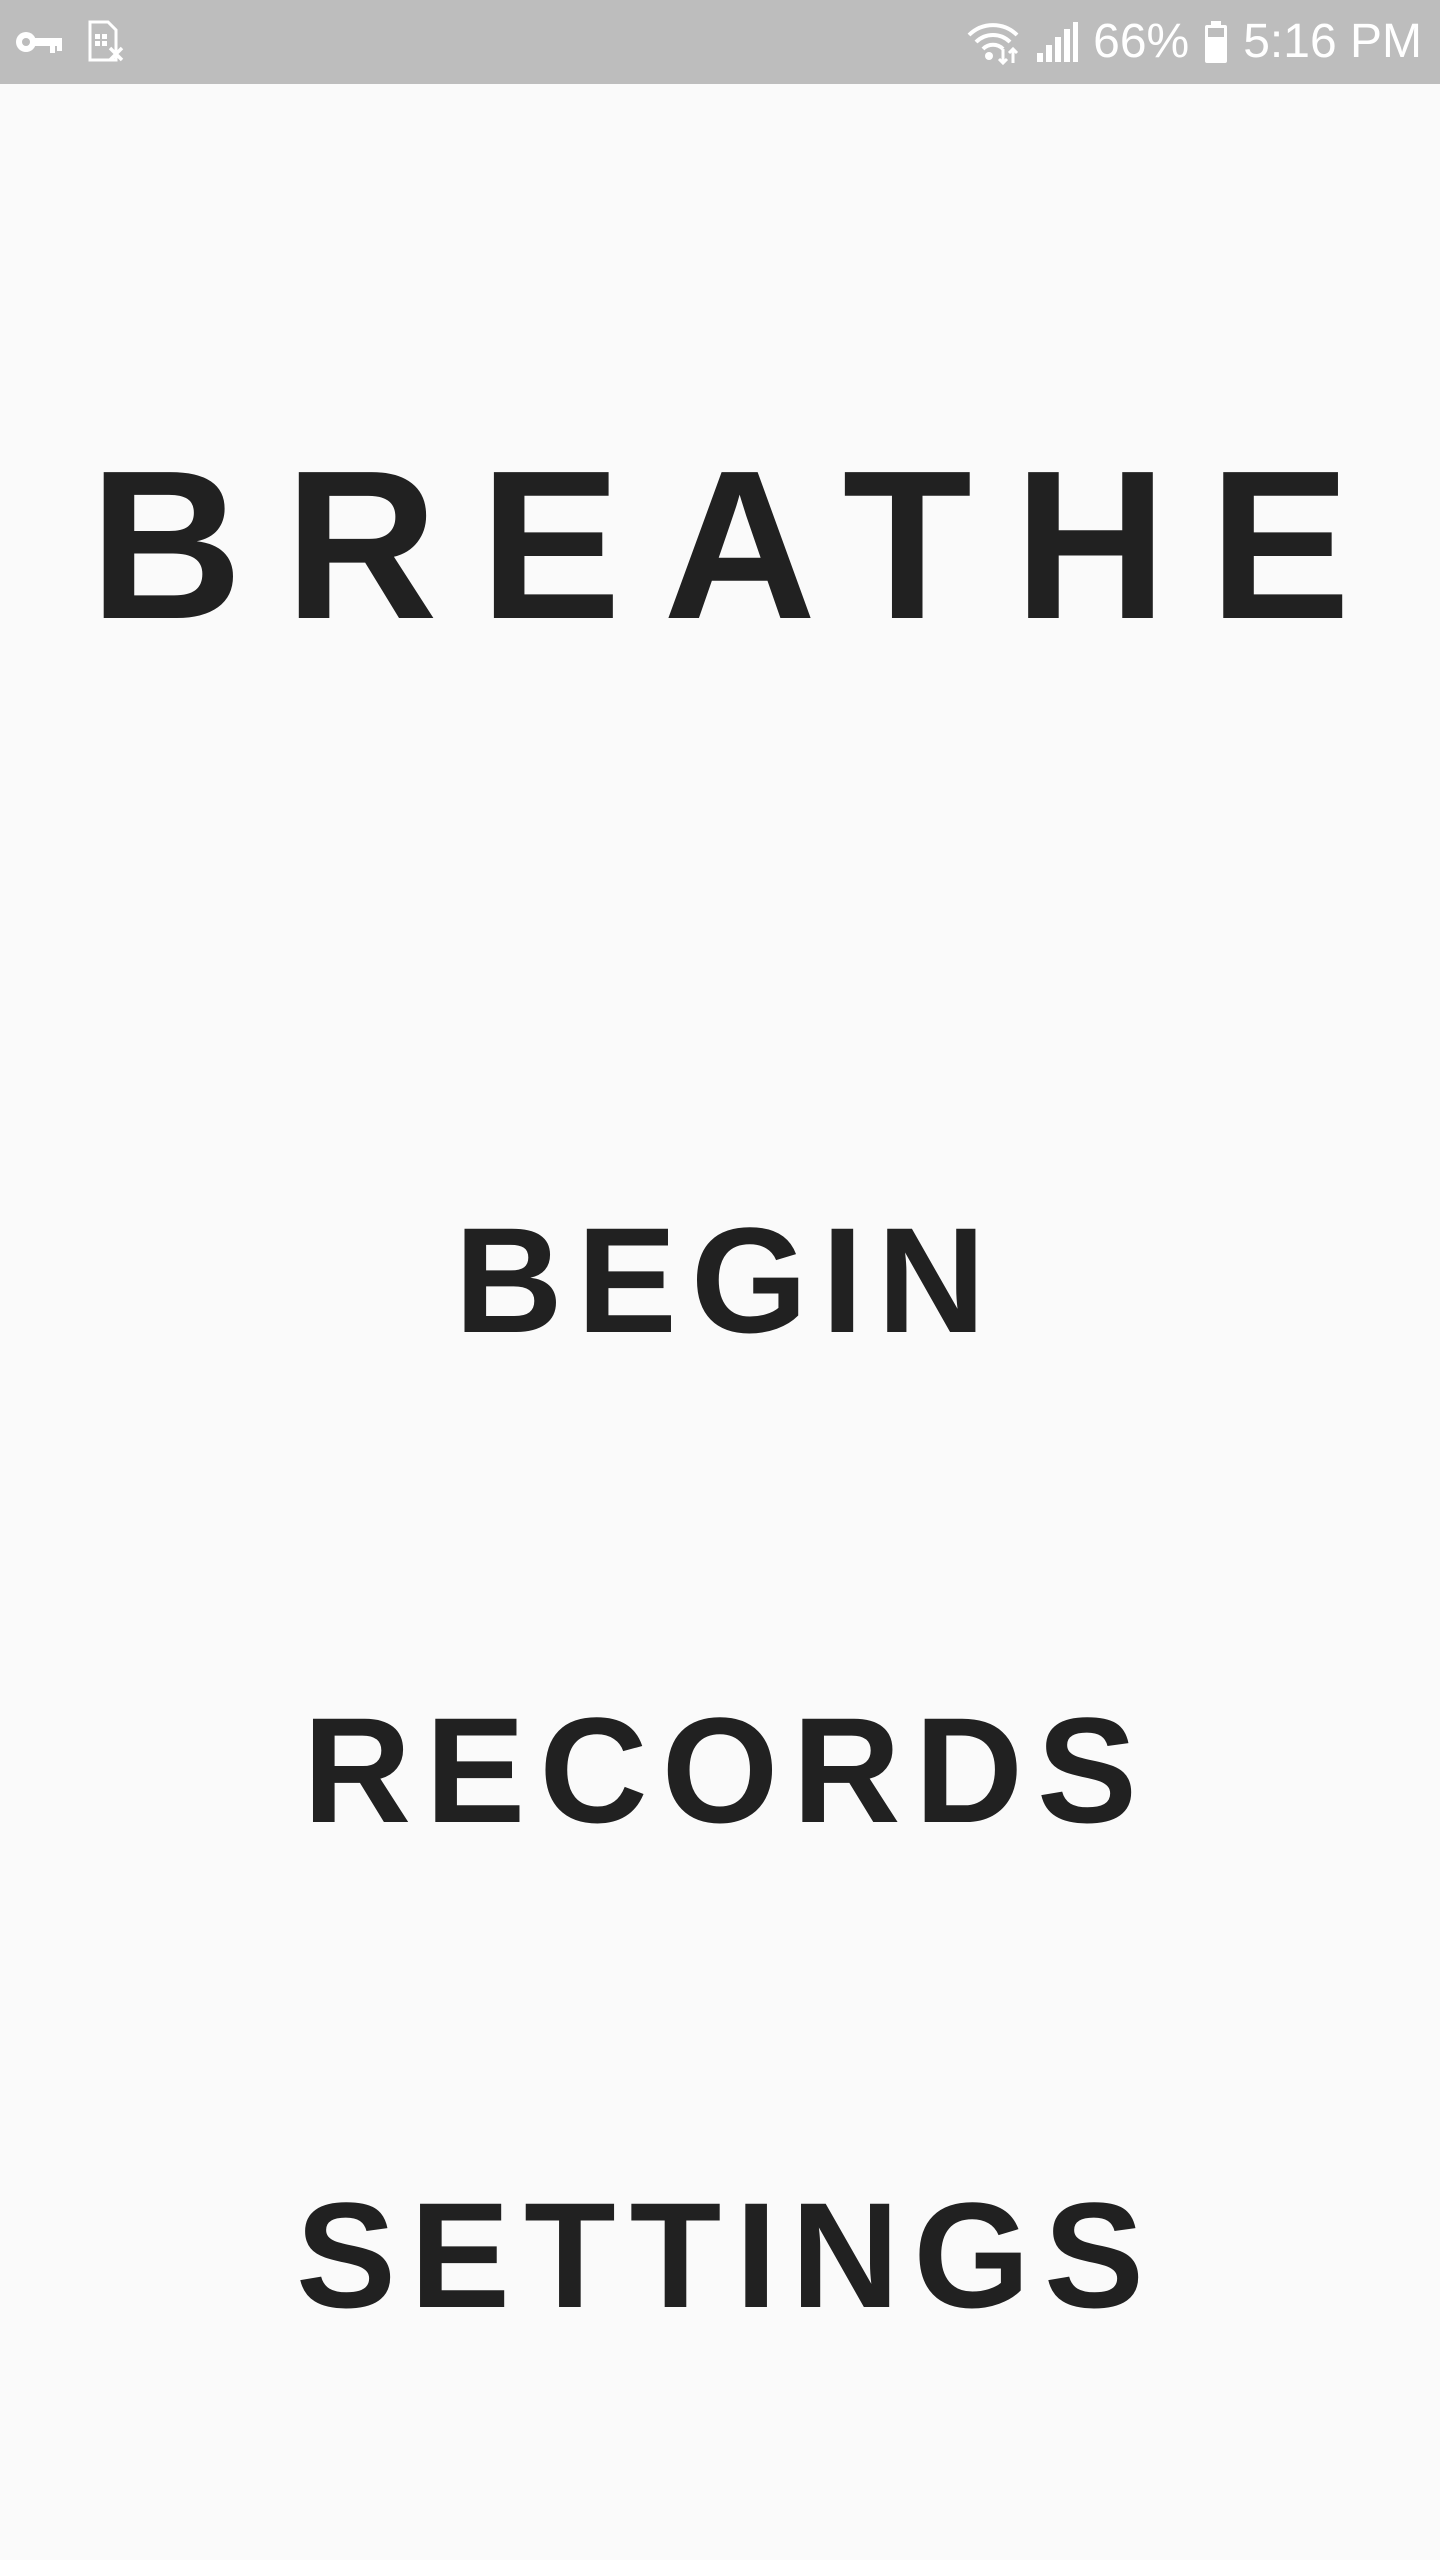 This screenshot has width=1440, height=2560. What do you see at coordinates (741, 544) in the screenshot?
I see `app-title: BREATHE` at bounding box center [741, 544].